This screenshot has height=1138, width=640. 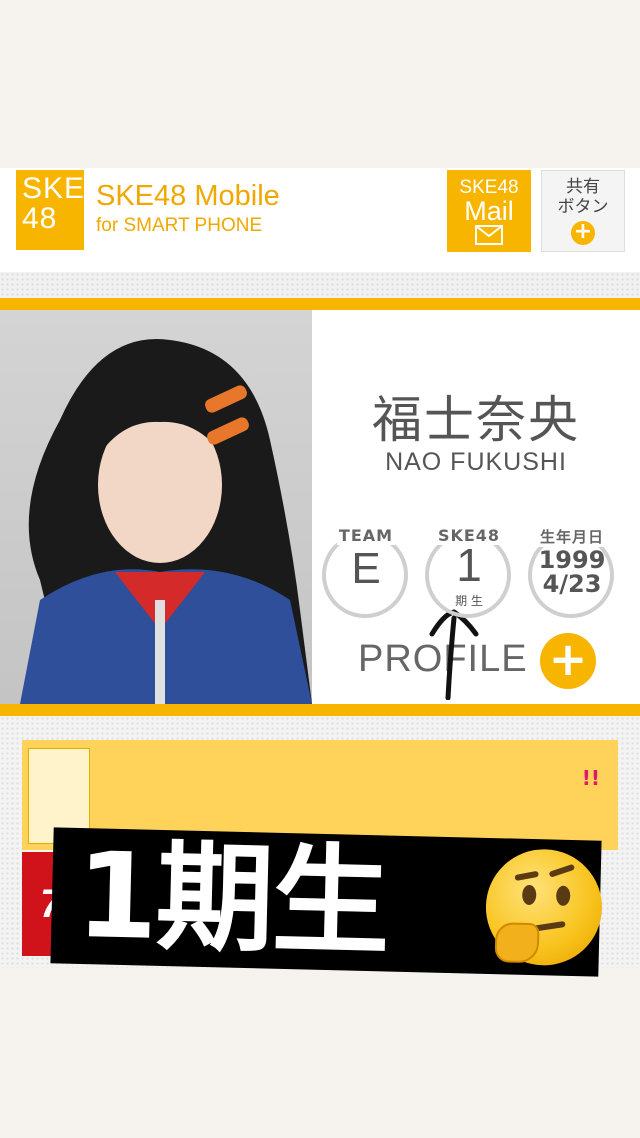 I want to click on sticker-caption: 1期生, so click(x=232, y=898).